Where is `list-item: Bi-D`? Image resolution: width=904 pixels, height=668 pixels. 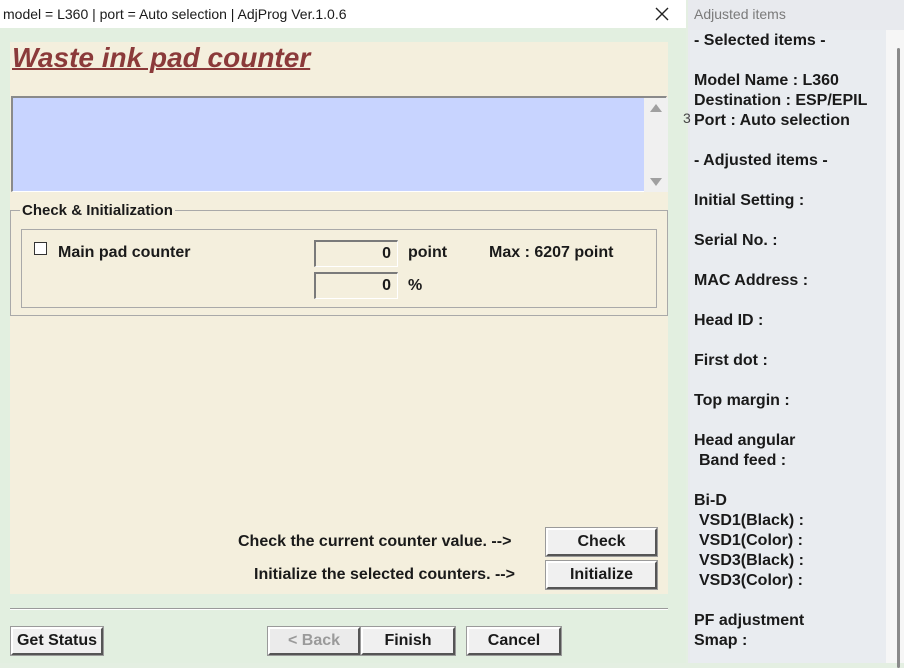 list-item: Bi-D is located at coordinates (710, 500).